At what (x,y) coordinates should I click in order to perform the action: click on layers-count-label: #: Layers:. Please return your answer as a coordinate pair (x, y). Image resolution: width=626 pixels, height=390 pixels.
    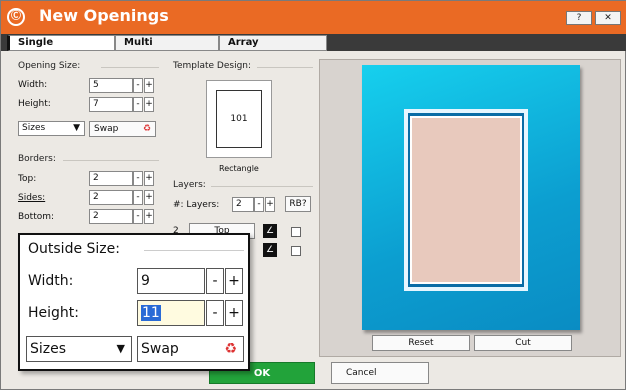
    Looking at the image, I should click on (196, 205).